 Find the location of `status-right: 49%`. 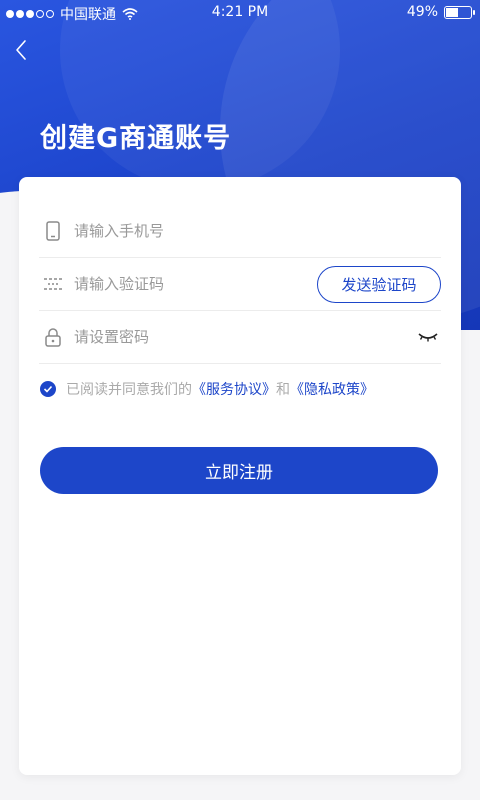

status-right: 49% is located at coordinates (440, 12).